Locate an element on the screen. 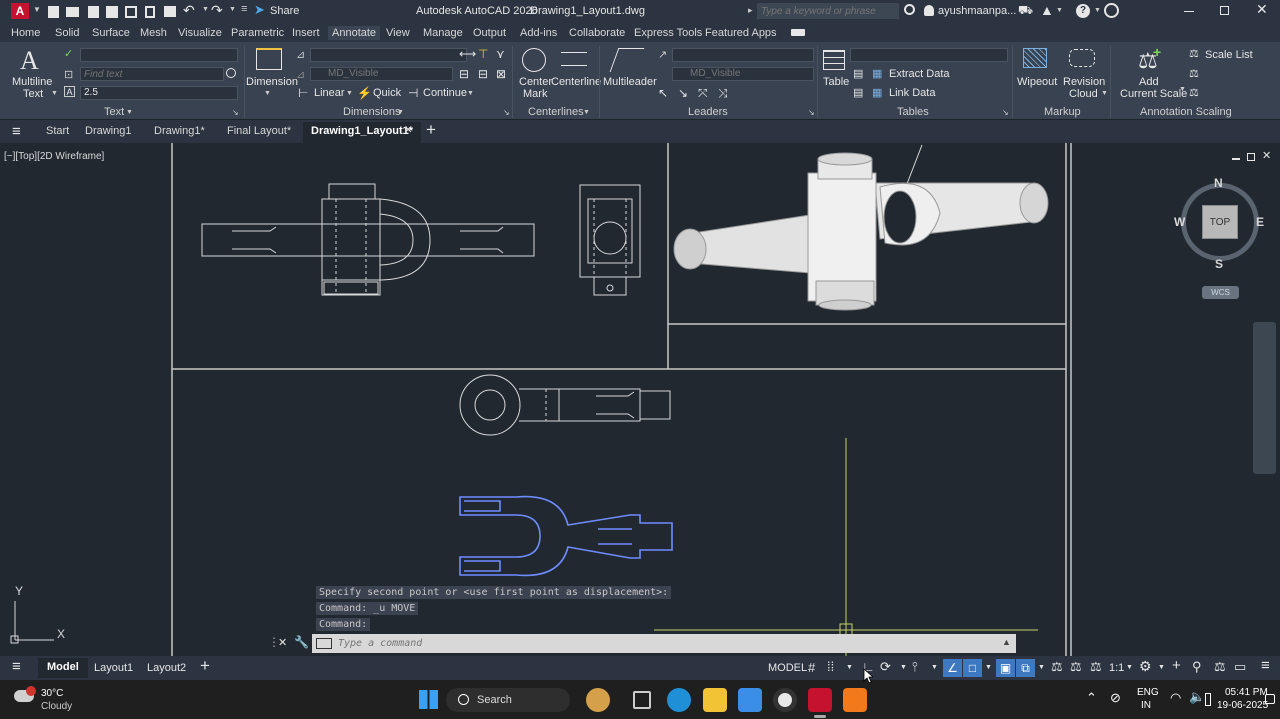 This screenshot has height=719, width=1280. wcs-menu: WCS is located at coordinates (1220, 292).